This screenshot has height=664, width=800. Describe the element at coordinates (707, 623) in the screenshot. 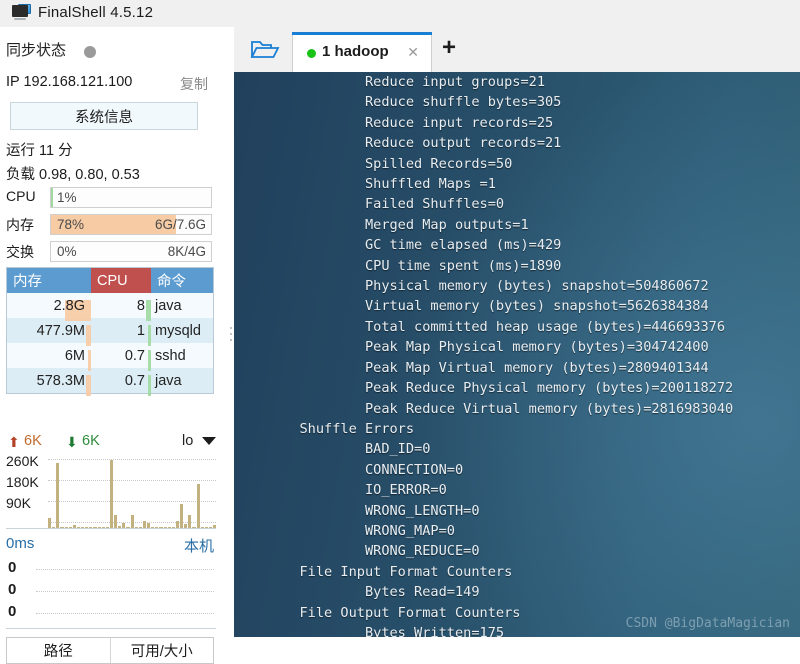

I see `watermark: CSDN @BigDataMagician` at that location.